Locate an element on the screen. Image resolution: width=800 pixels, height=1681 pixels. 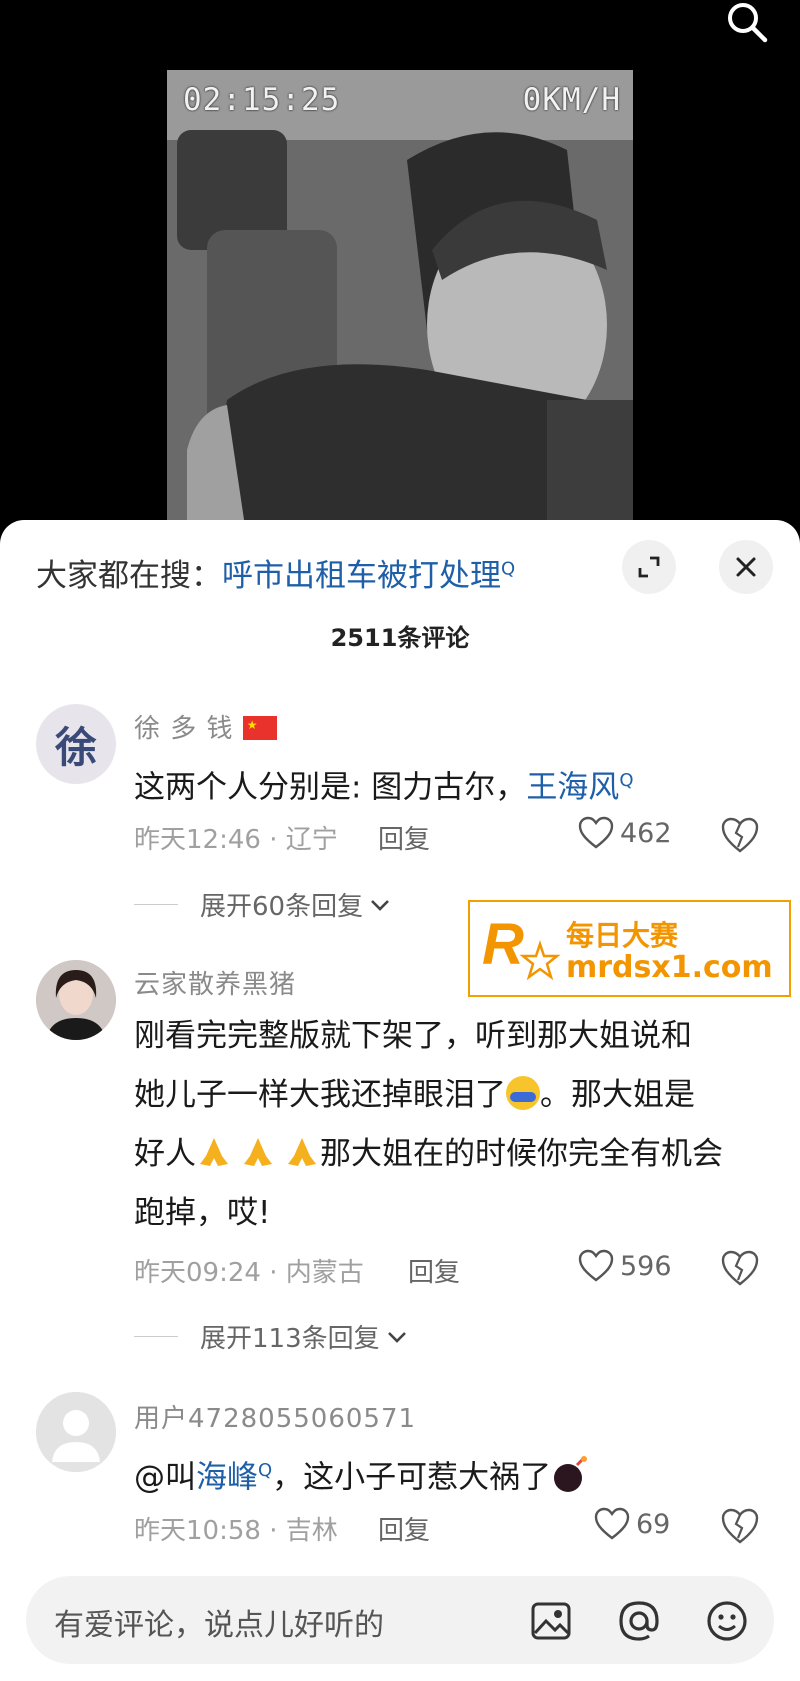
search-suggestion: 大家都在搜：呼市出租车被打处理Q is located at coordinates (275, 572).